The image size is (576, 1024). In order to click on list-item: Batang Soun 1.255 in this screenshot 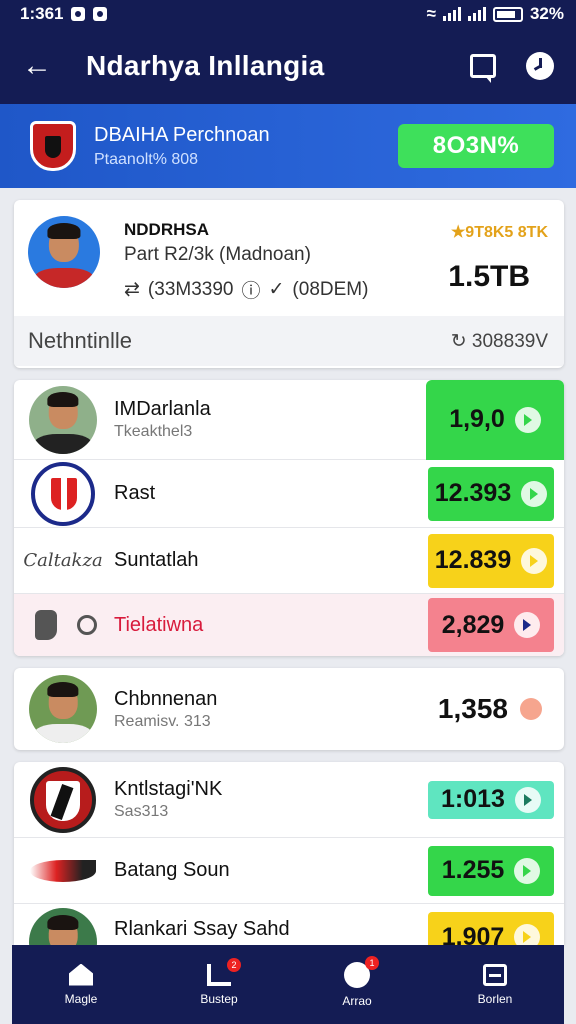, I will do `click(289, 871)`.